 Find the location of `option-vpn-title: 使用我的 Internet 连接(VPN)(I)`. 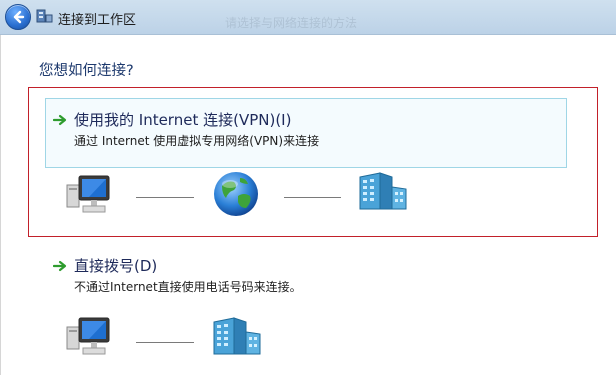

option-vpn-title: 使用我的 Internet 连接(VPN)(I) is located at coordinates (182, 119).